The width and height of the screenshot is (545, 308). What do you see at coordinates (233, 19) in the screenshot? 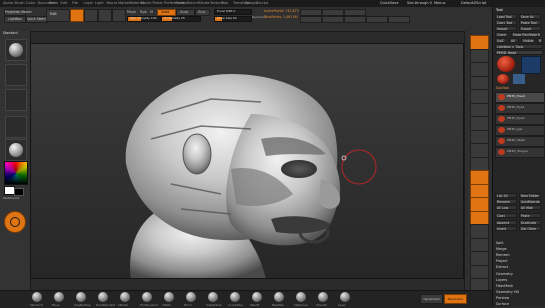
I see `draw-size-slider: Draw Size 64` at bounding box center [233, 19].